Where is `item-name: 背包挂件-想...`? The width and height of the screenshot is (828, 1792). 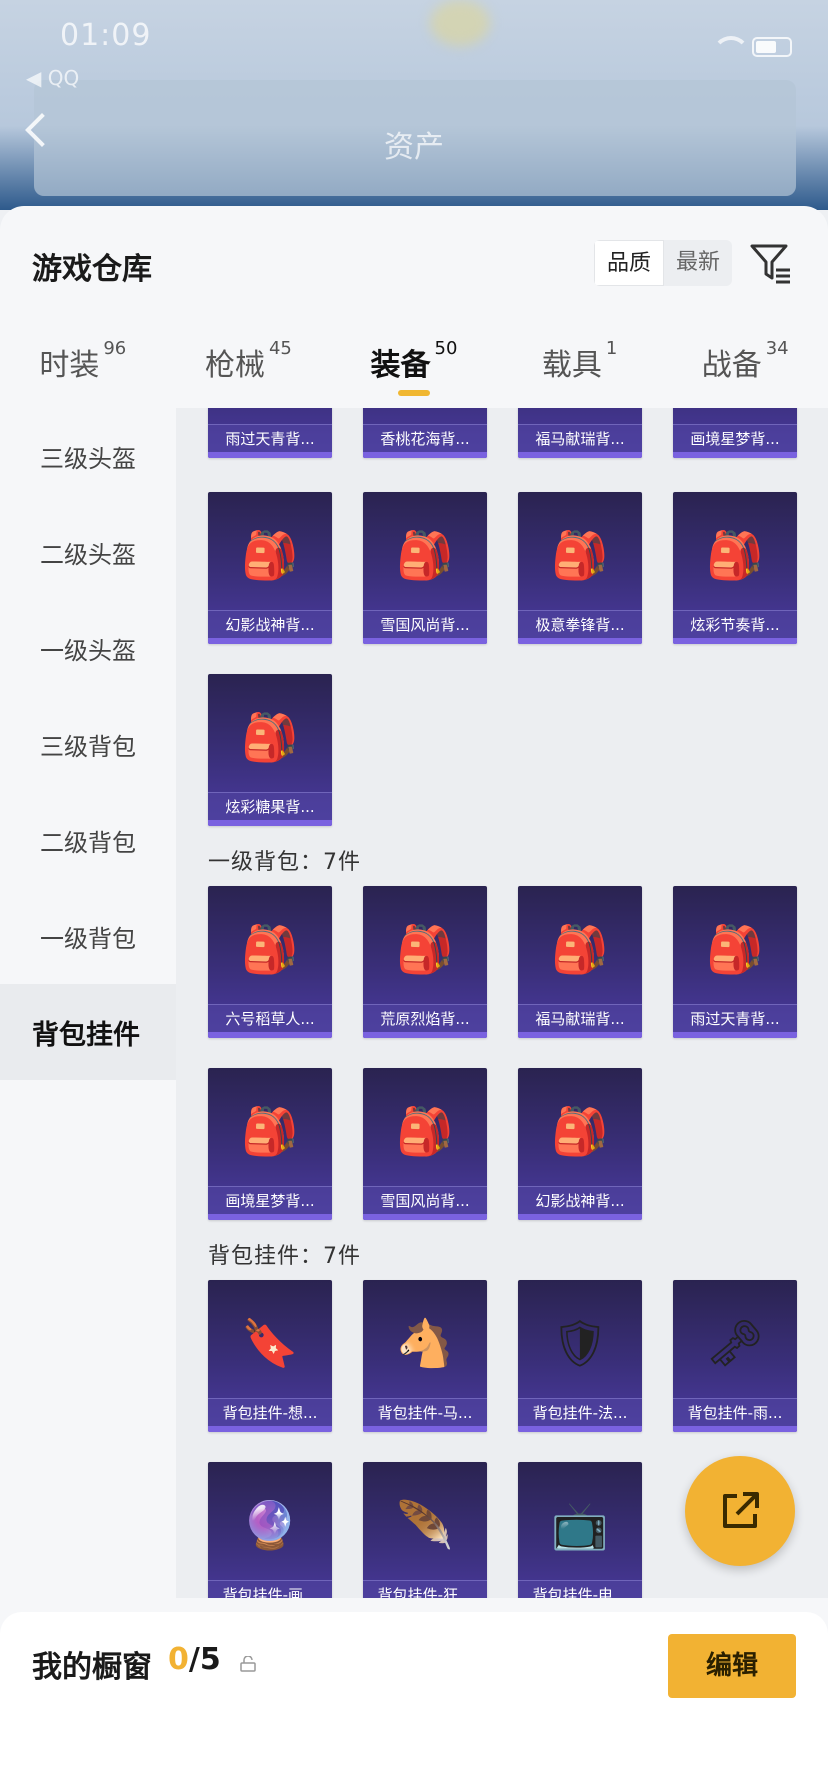
item-name: 背包挂件-想... is located at coordinates (270, 1412).